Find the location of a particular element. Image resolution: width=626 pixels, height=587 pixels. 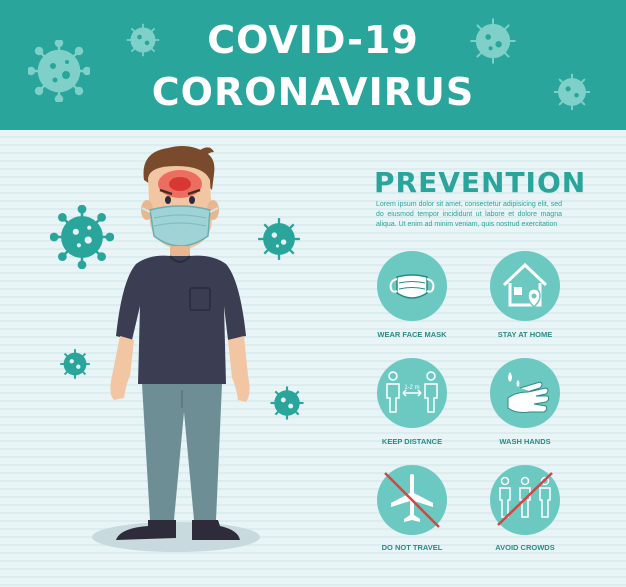

tip-wash-hands is located at coordinates (525, 393).